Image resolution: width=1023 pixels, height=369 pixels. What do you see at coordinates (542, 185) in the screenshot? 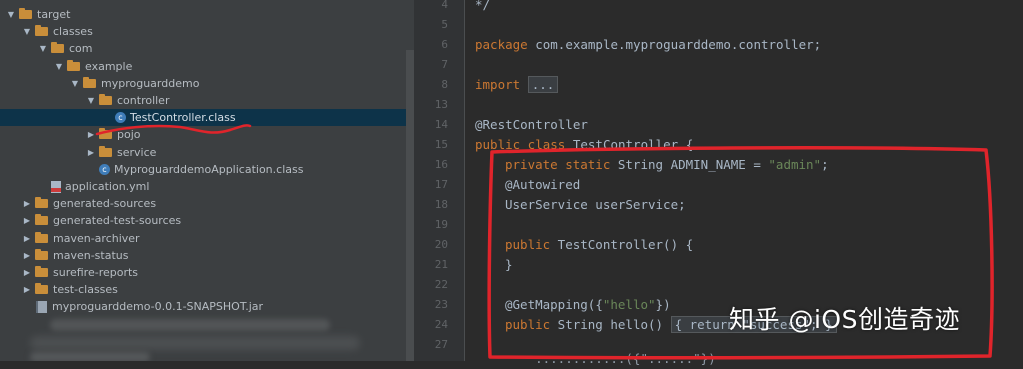
I see `code-line-17: @Autowired` at bounding box center [542, 185].